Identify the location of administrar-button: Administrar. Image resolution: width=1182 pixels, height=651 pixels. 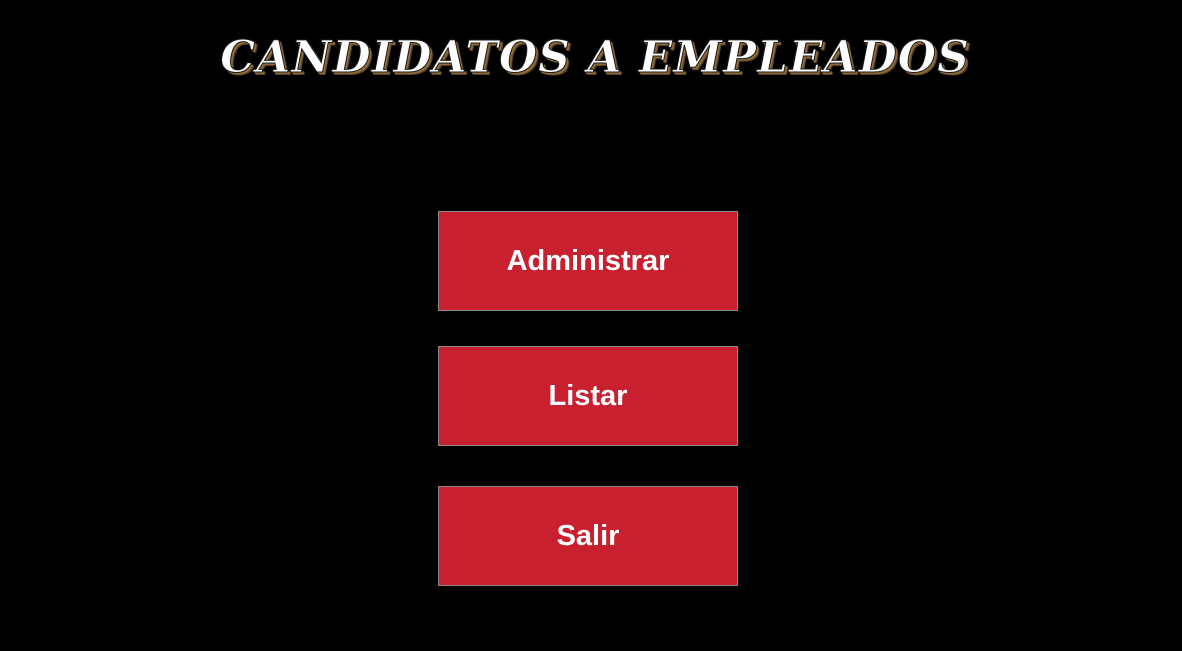
(588, 261).